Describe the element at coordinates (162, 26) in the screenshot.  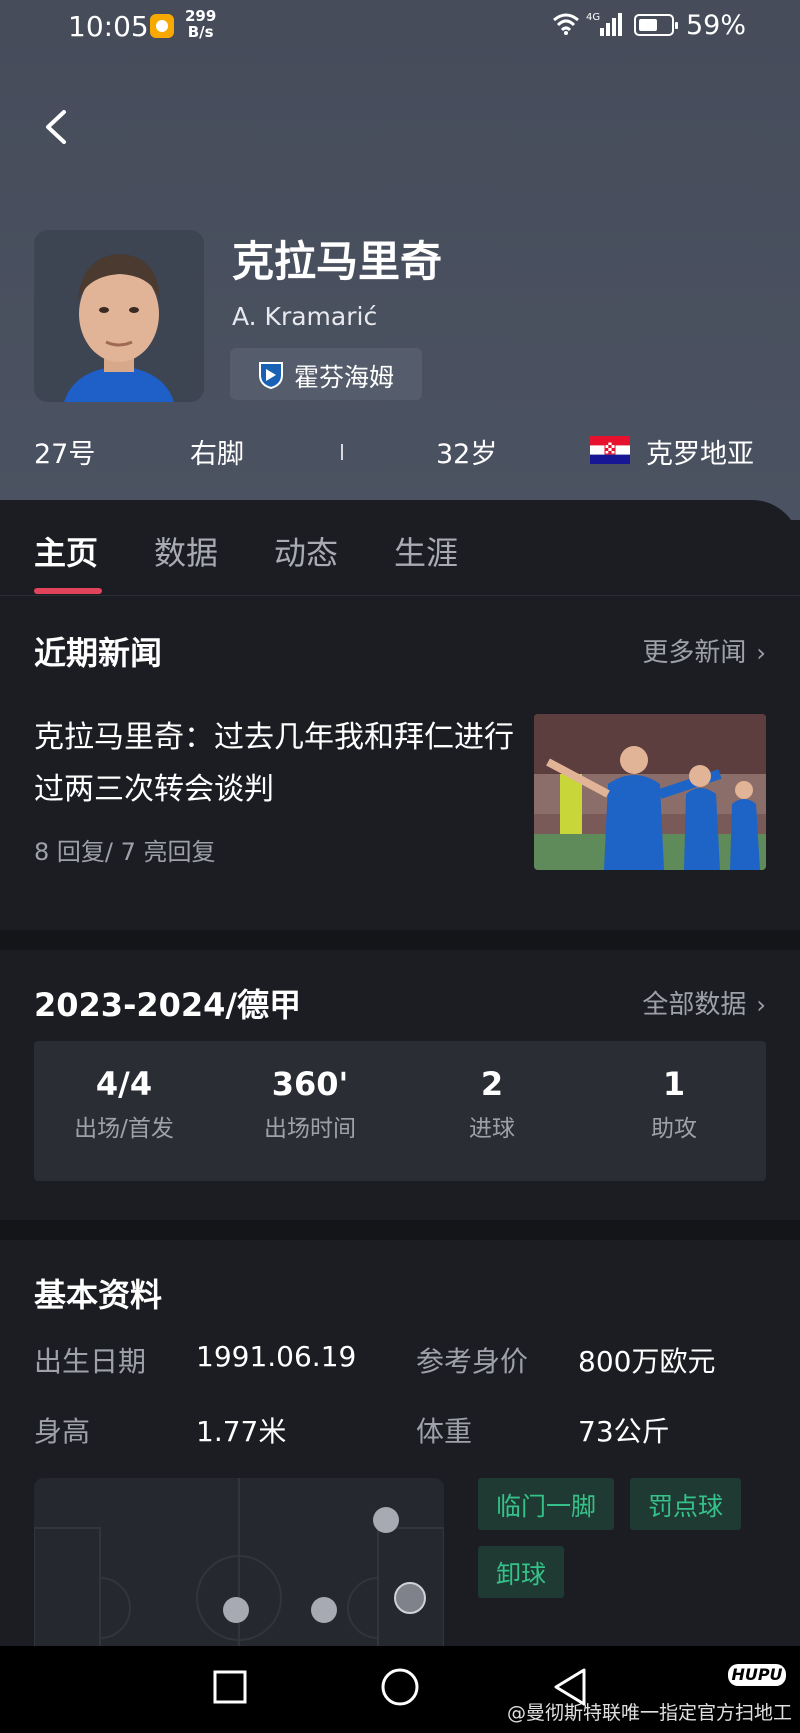
I see `app-notification-icon` at that location.